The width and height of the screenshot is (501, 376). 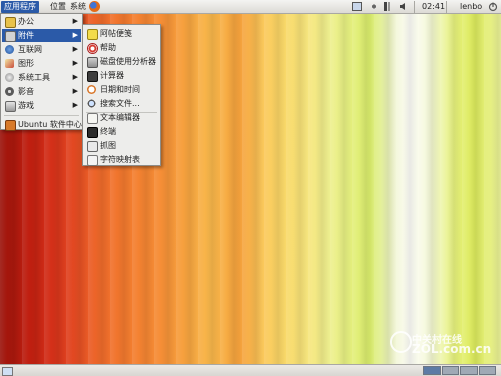 What do you see at coordinates (10, 106) in the screenshot?
I see `games-icon` at bounding box center [10, 106].